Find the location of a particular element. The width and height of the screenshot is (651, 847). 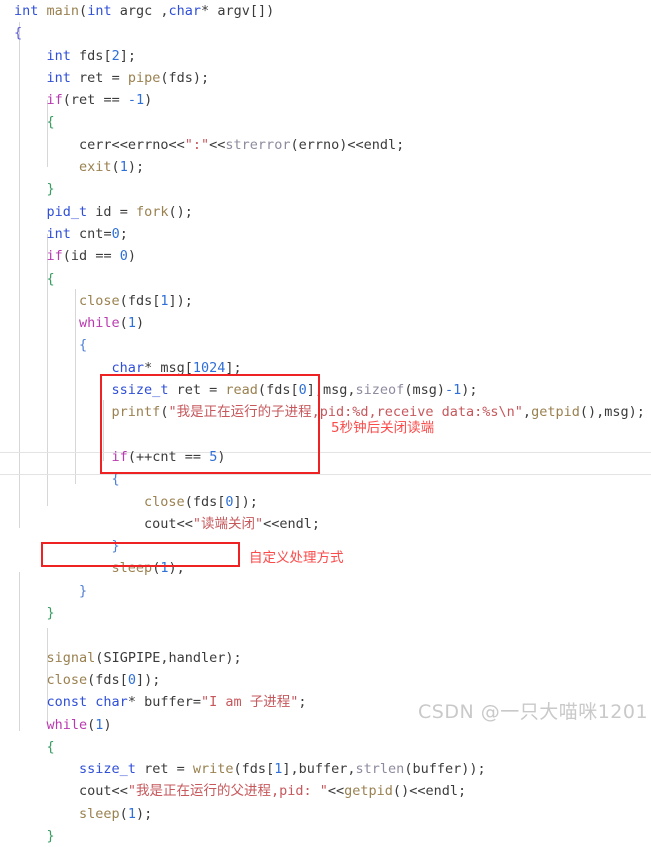

code-line: cerr<<errno<<":"<<strerror(errno)<<endl; is located at coordinates (325, 145).